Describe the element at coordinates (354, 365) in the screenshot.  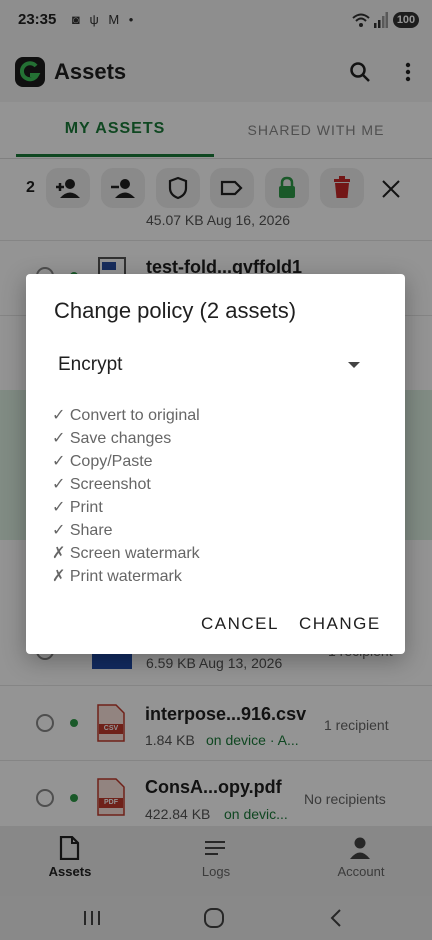
I see `dropdown-arrow-icon` at that location.